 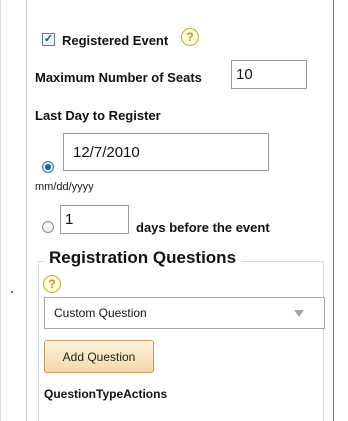 I want to click on date-format-hint: mm/dd/yyyy, so click(x=64, y=187).